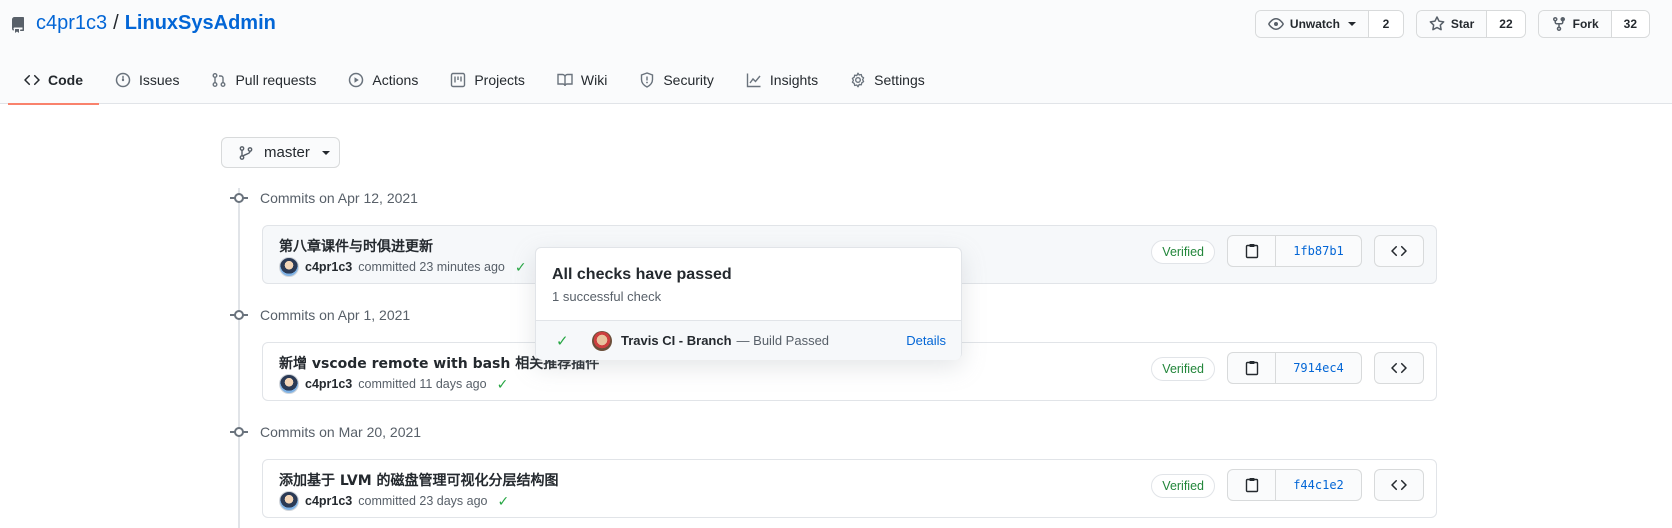 The image size is (1672, 528). I want to click on tab-actions-label: Actions, so click(395, 80).